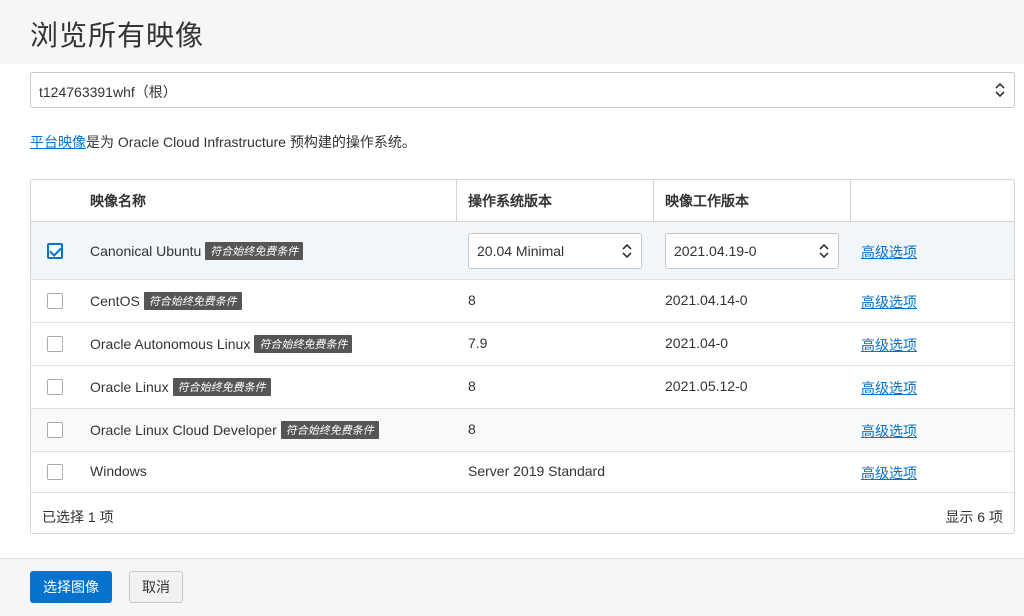 The height and width of the screenshot is (616, 1024). What do you see at coordinates (536, 471) in the screenshot?
I see `os-version: Server 2019 Standard` at bounding box center [536, 471].